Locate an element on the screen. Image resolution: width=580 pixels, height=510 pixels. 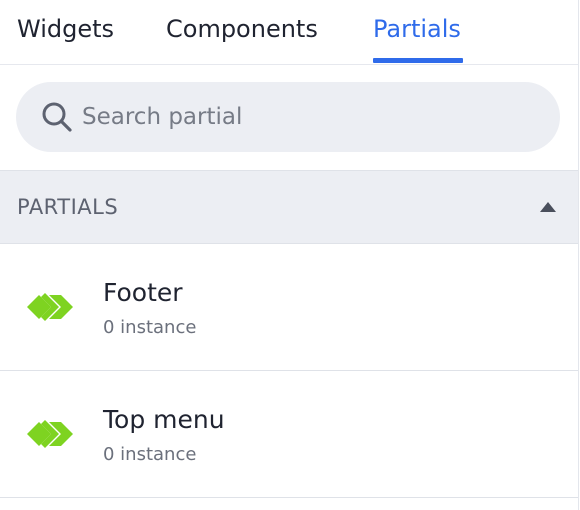
search-box is located at coordinates (288, 117).